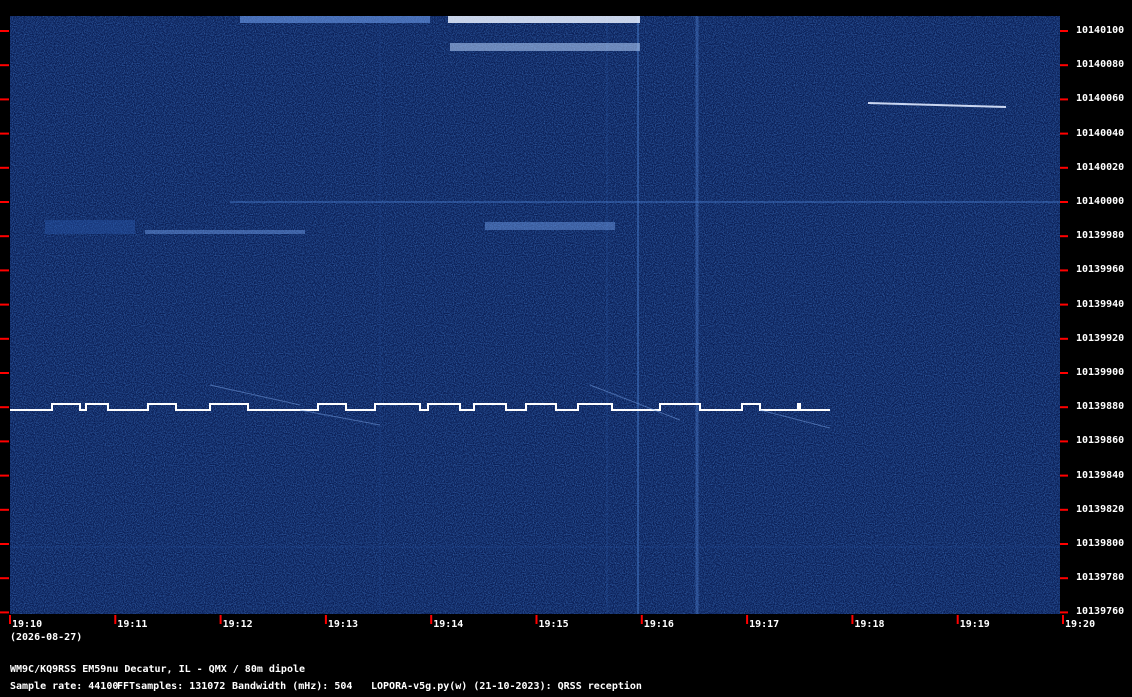 The image size is (1132, 697). What do you see at coordinates (1100, 304) in the screenshot?
I see `frequency-label: 10139940` at bounding box center [1100, 304].